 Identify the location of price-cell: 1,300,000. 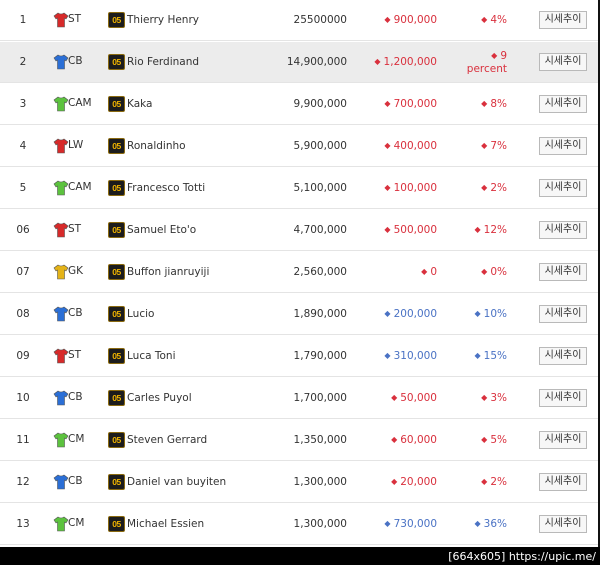
(320, 524).